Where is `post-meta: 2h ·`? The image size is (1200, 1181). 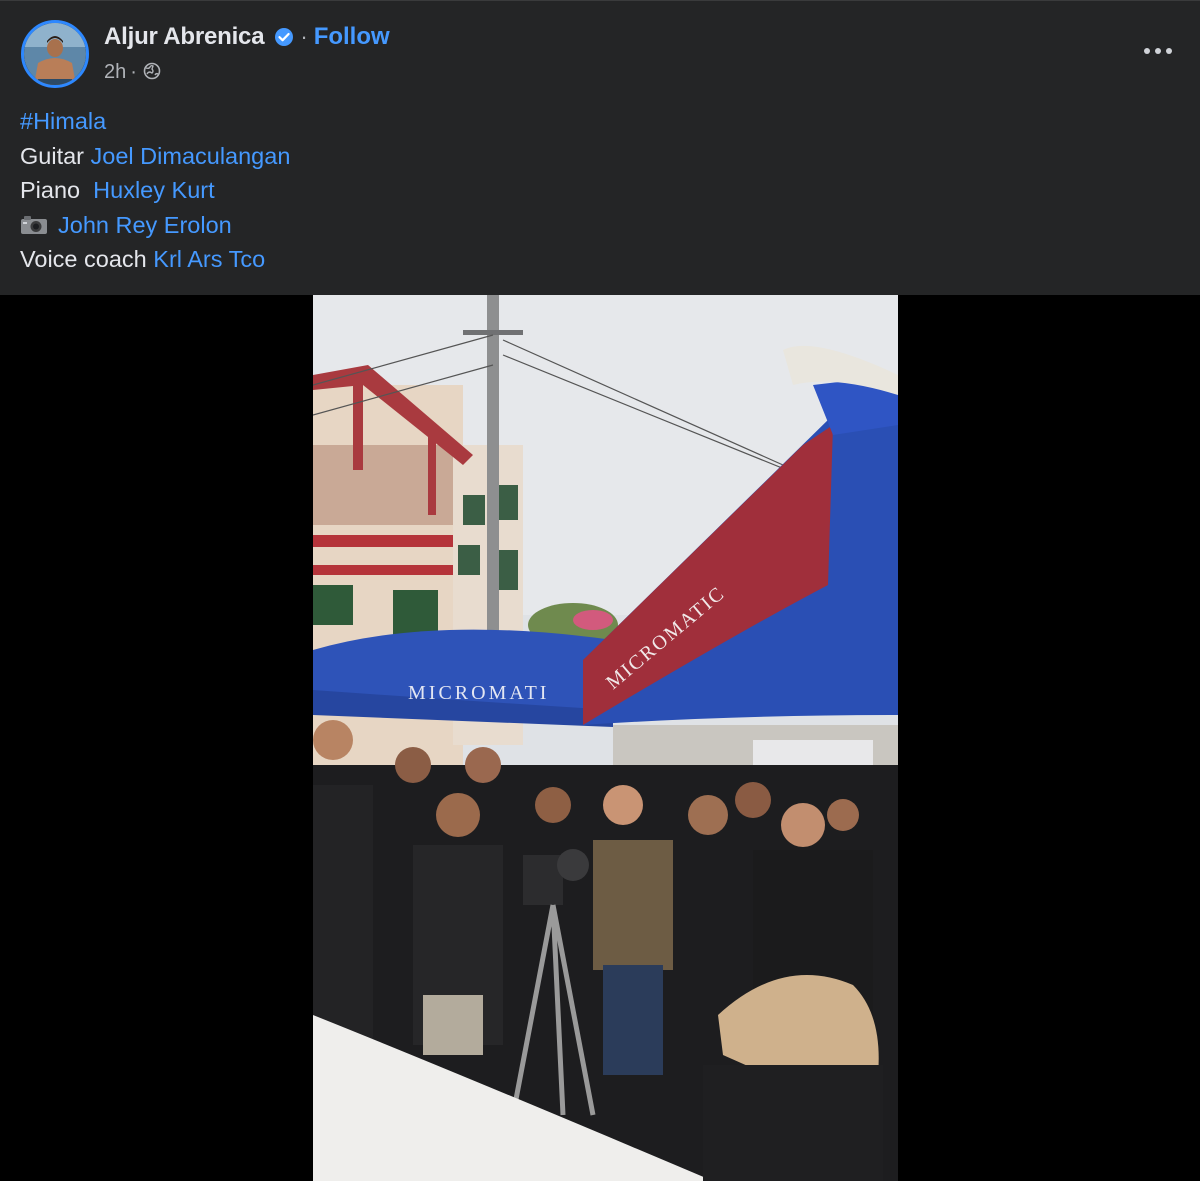
post-meta: 2h · is located at coordinates (133, 72).